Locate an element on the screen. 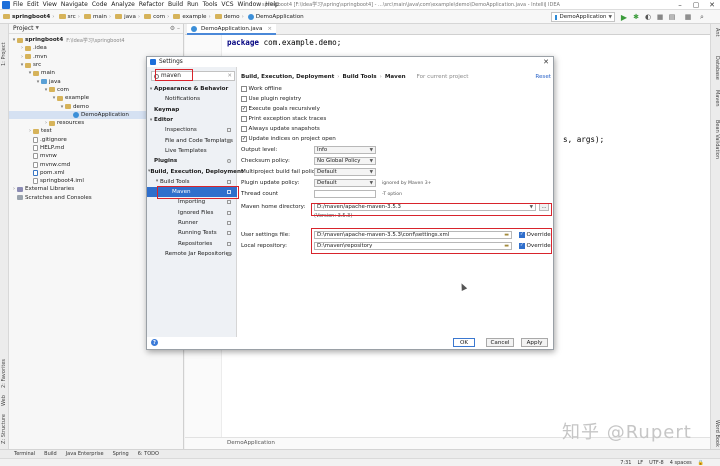 This screenshot has height=466, width=720. project-panel-header: Project ▼ ⚙ – is located at coordinates (96, 29).